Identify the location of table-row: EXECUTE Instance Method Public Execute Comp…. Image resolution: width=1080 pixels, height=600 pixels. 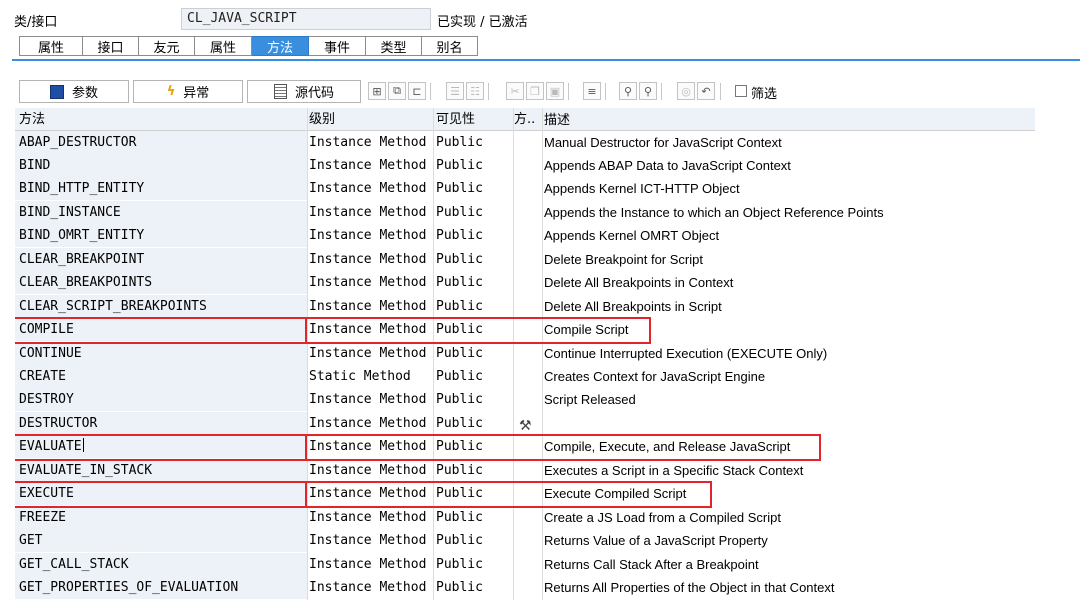
(525, 494).